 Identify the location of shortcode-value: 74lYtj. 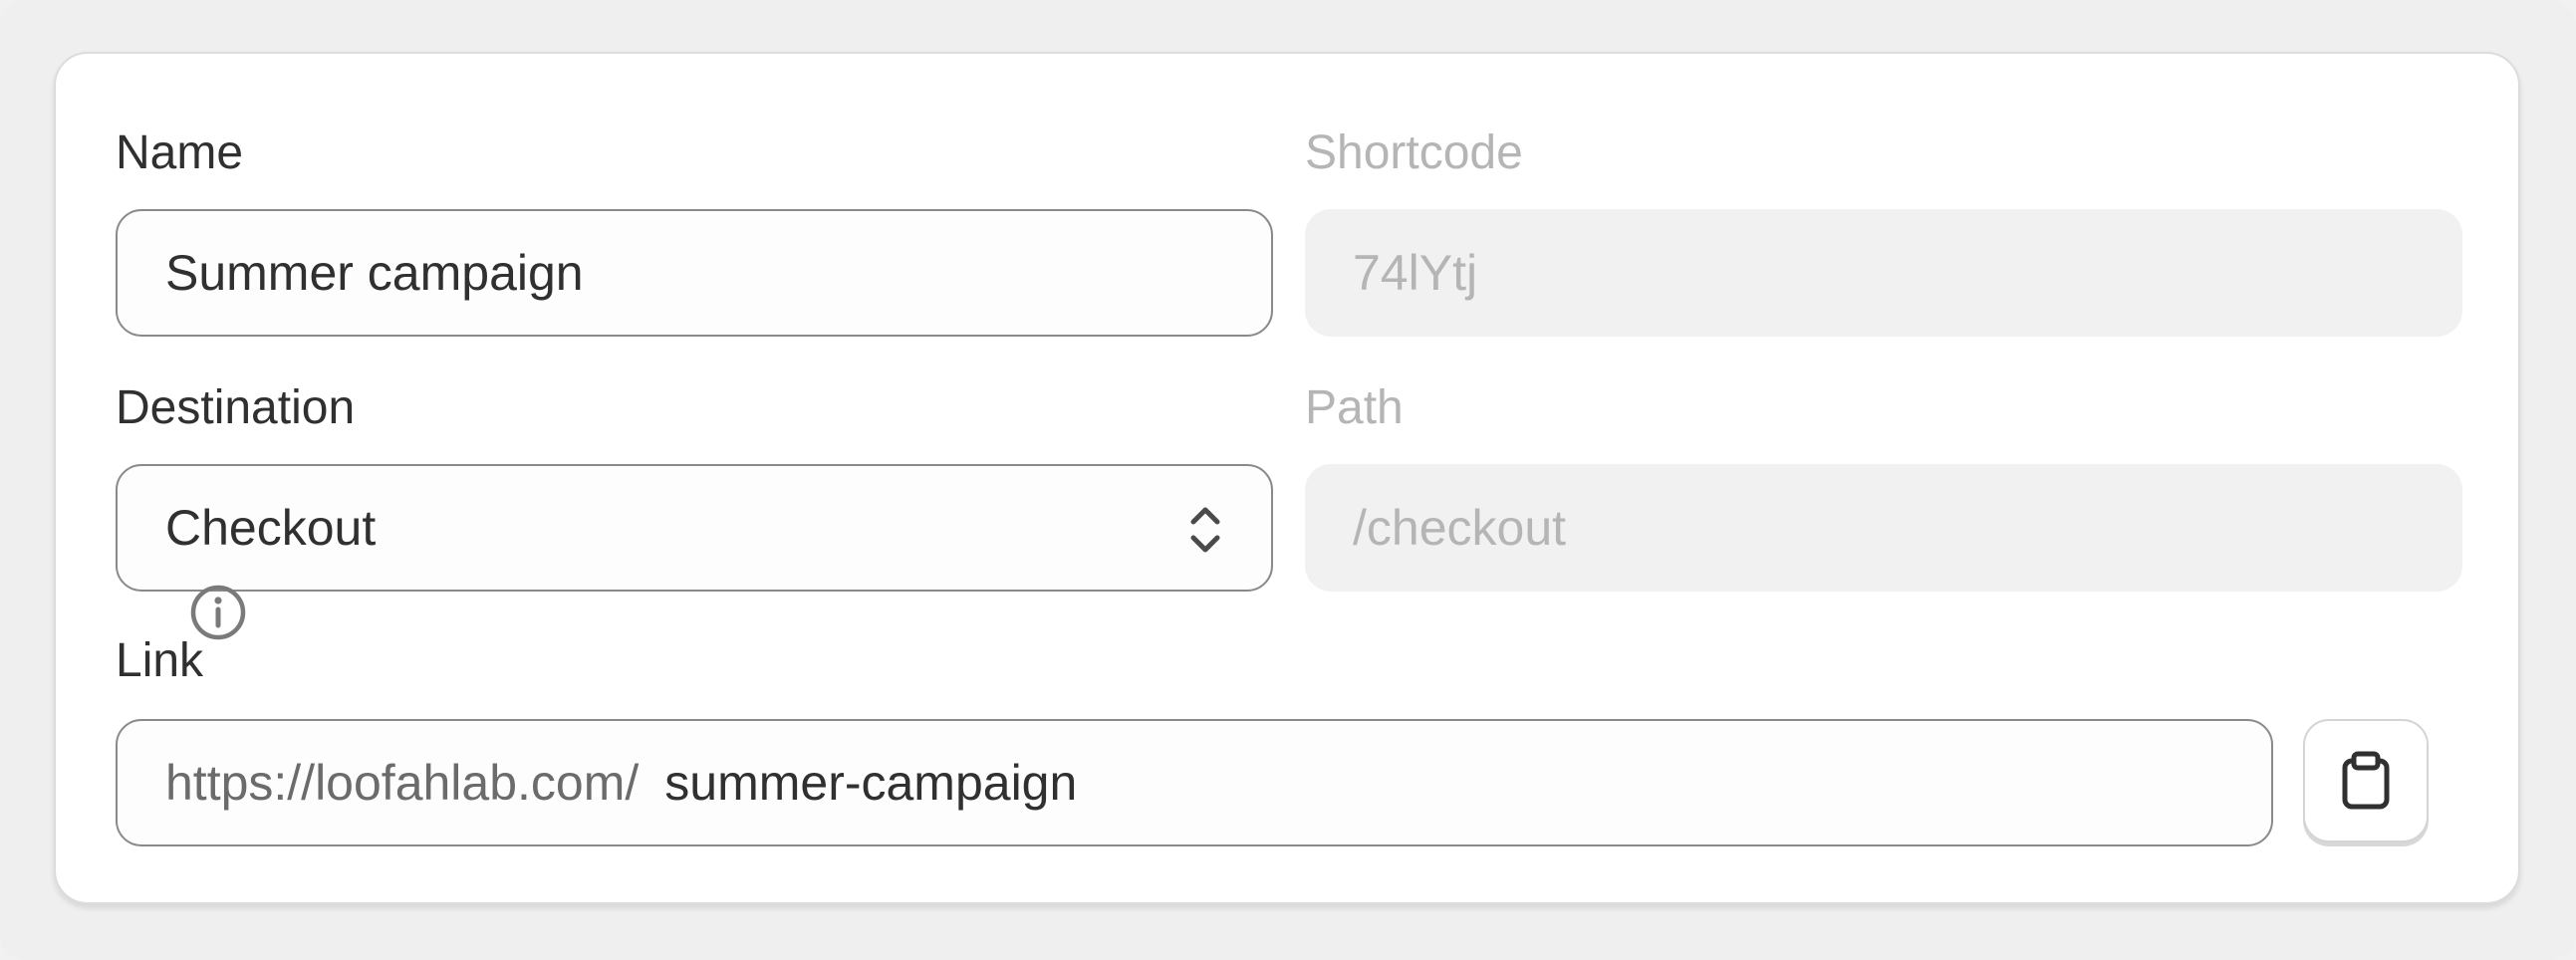
(1415, 273).